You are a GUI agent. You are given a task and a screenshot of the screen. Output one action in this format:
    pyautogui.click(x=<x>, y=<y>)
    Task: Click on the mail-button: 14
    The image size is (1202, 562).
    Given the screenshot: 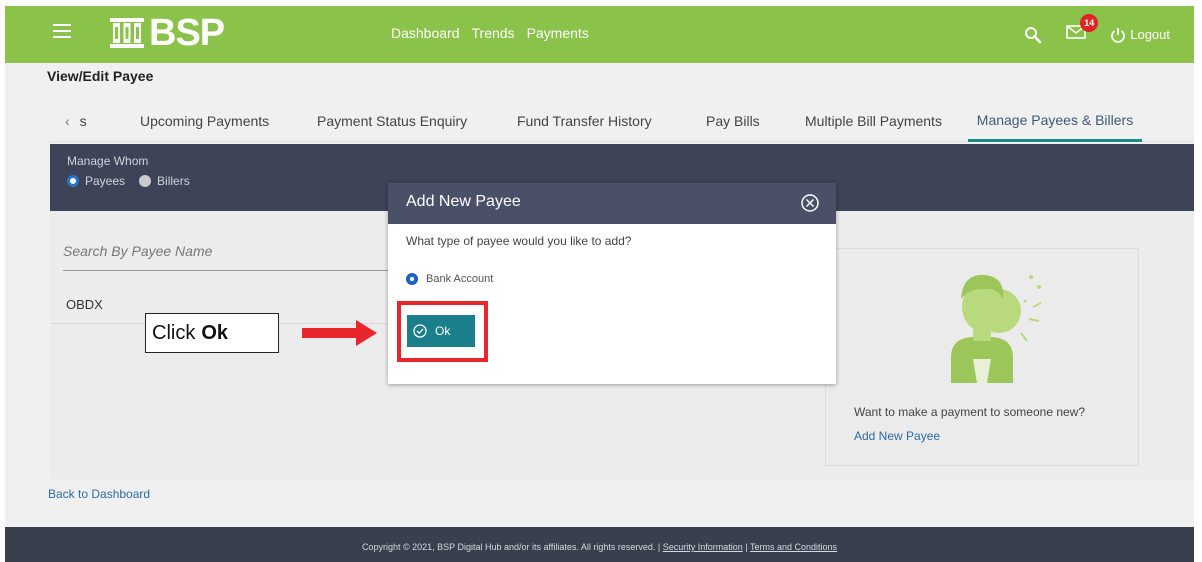 What is the action you would take?
    pyautogui.click(x=1082, y=29)
    